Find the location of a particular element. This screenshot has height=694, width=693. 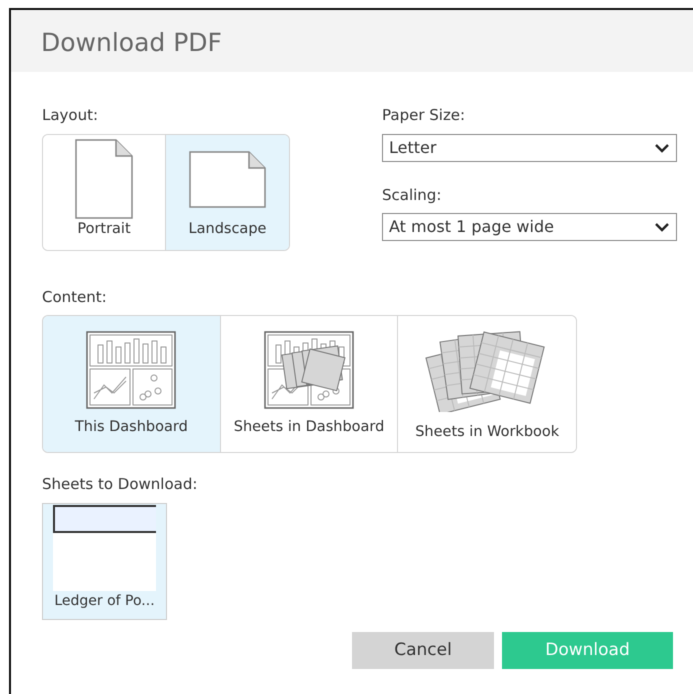

layout-option: Portrait is located at coordinates (104, 192).